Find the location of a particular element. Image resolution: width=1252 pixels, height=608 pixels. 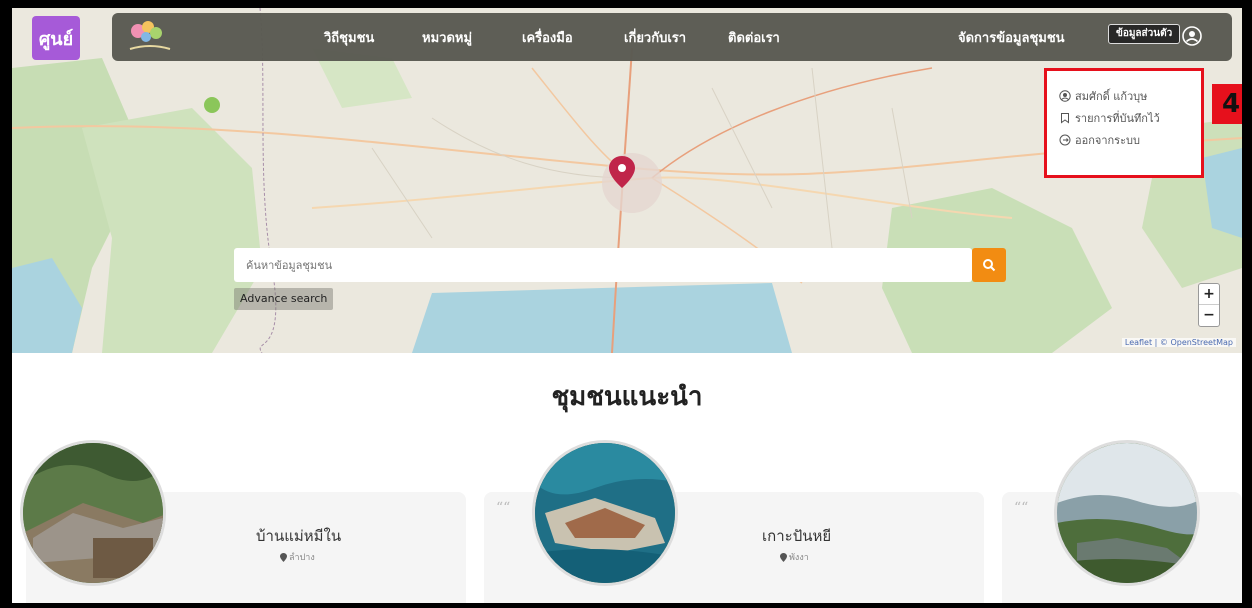

card-location: พังงา is located at coordinates (794, 557).